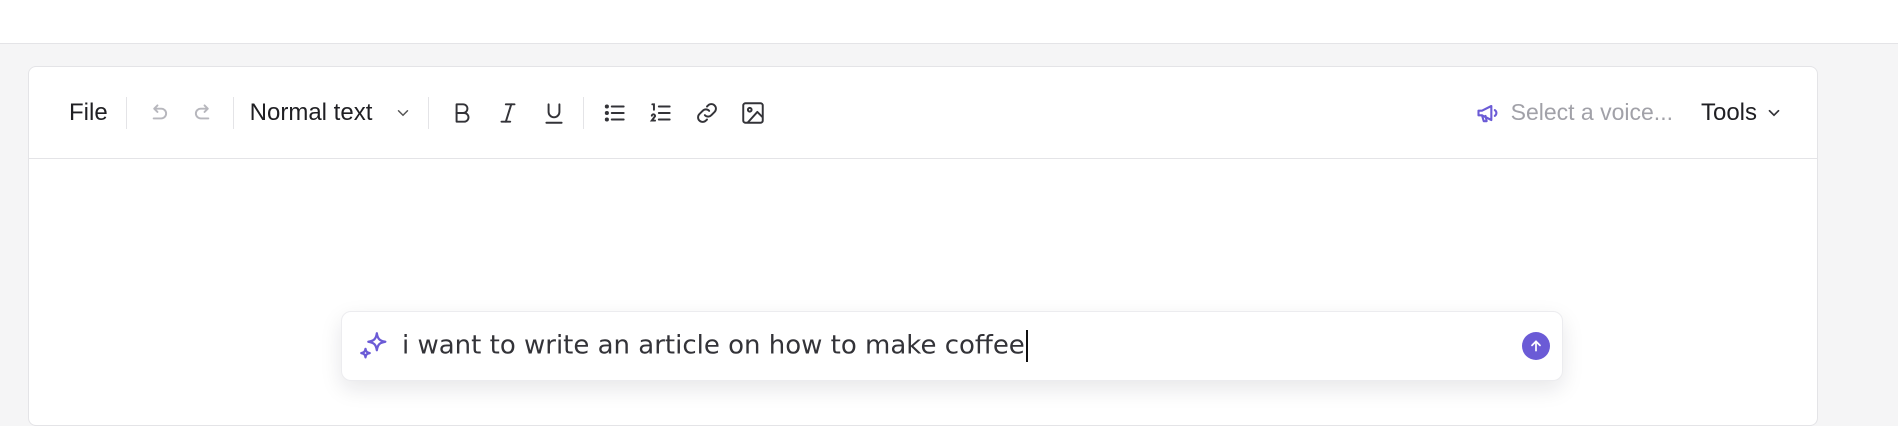 The width and height of the screenshot is (1898, 426). I want to click on file-menu-button: File, so click(88, 113).